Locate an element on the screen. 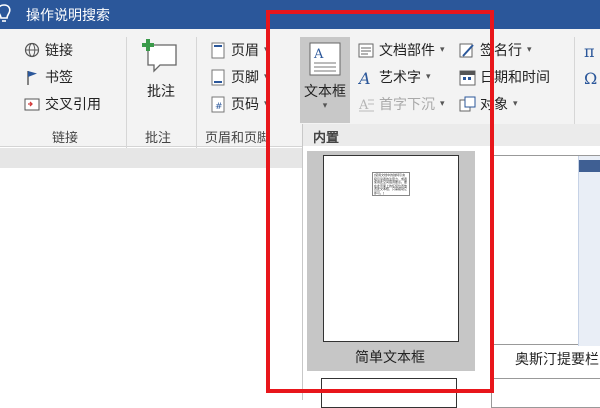 This screenshot has height=408, width=600. comment-button: 批注 is located at coordinates (161, 69).